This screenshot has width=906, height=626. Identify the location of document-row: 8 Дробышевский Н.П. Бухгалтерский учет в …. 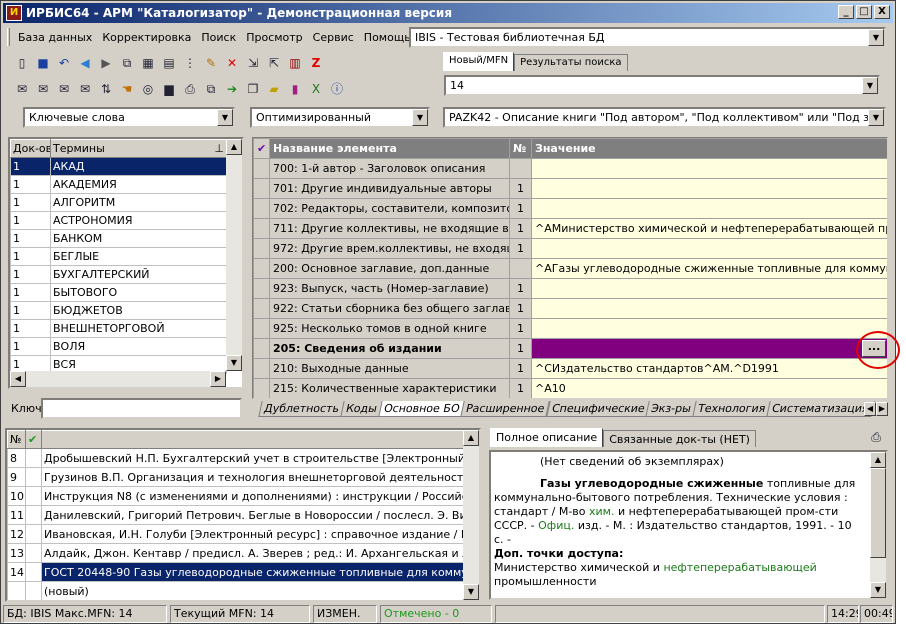
(235, 458).